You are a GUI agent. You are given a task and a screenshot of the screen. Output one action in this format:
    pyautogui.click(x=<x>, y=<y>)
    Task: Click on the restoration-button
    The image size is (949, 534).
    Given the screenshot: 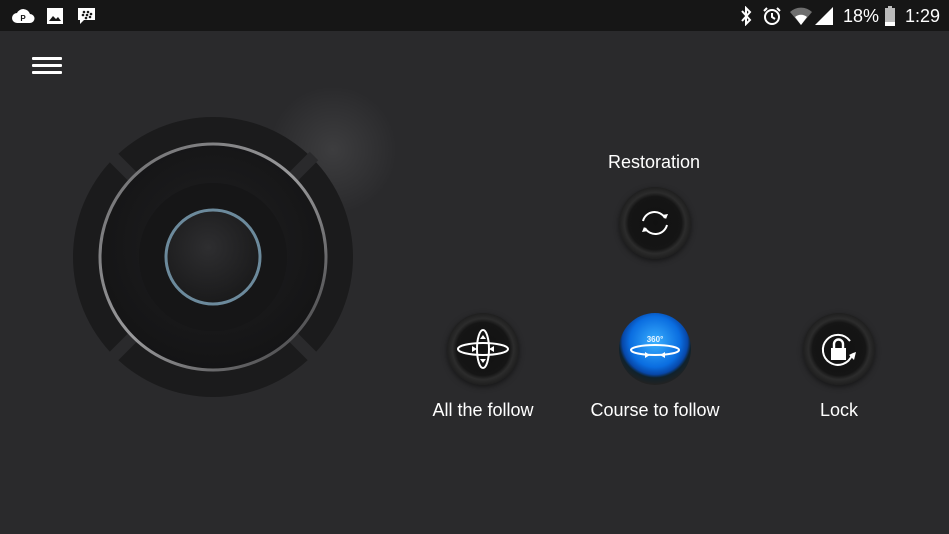 What is the action you would take?
    pyautogui.click(x=655, y=223)
    